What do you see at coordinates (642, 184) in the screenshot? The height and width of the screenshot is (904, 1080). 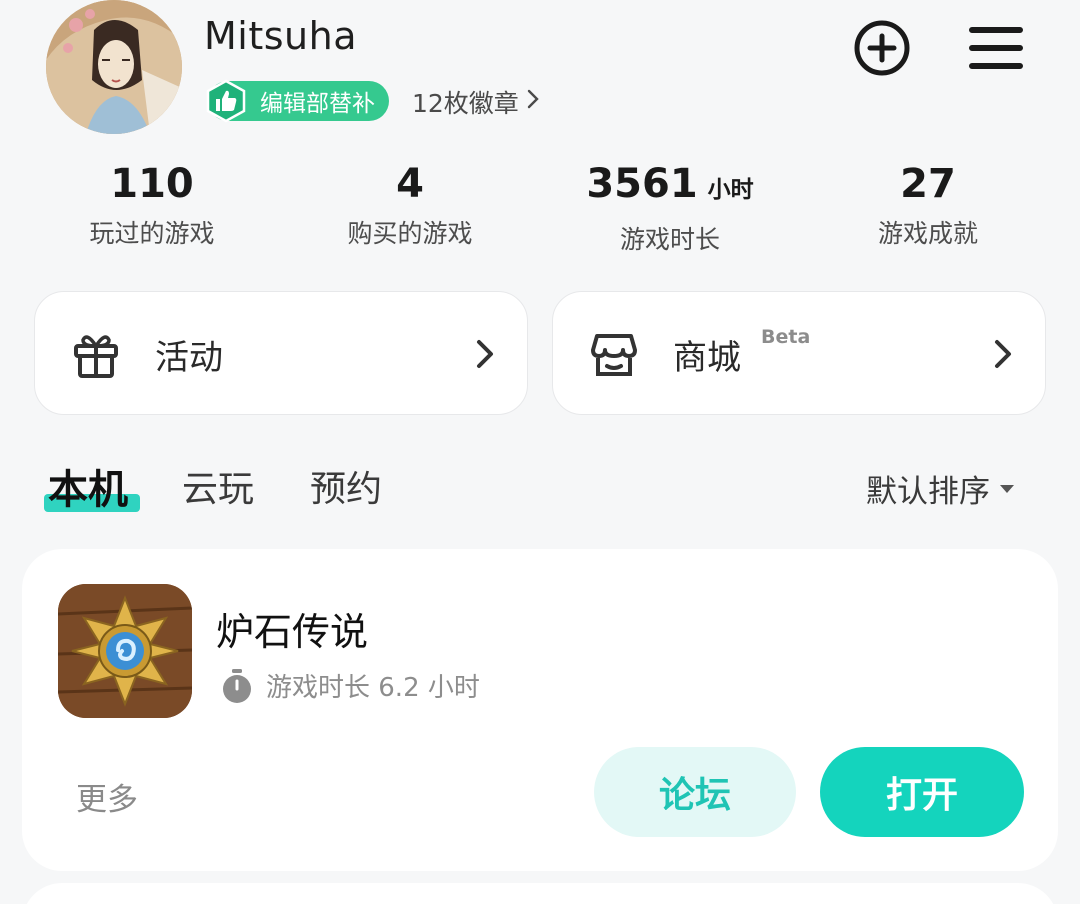 I see `stat-value: 3561` at bounding box center [642, 184].